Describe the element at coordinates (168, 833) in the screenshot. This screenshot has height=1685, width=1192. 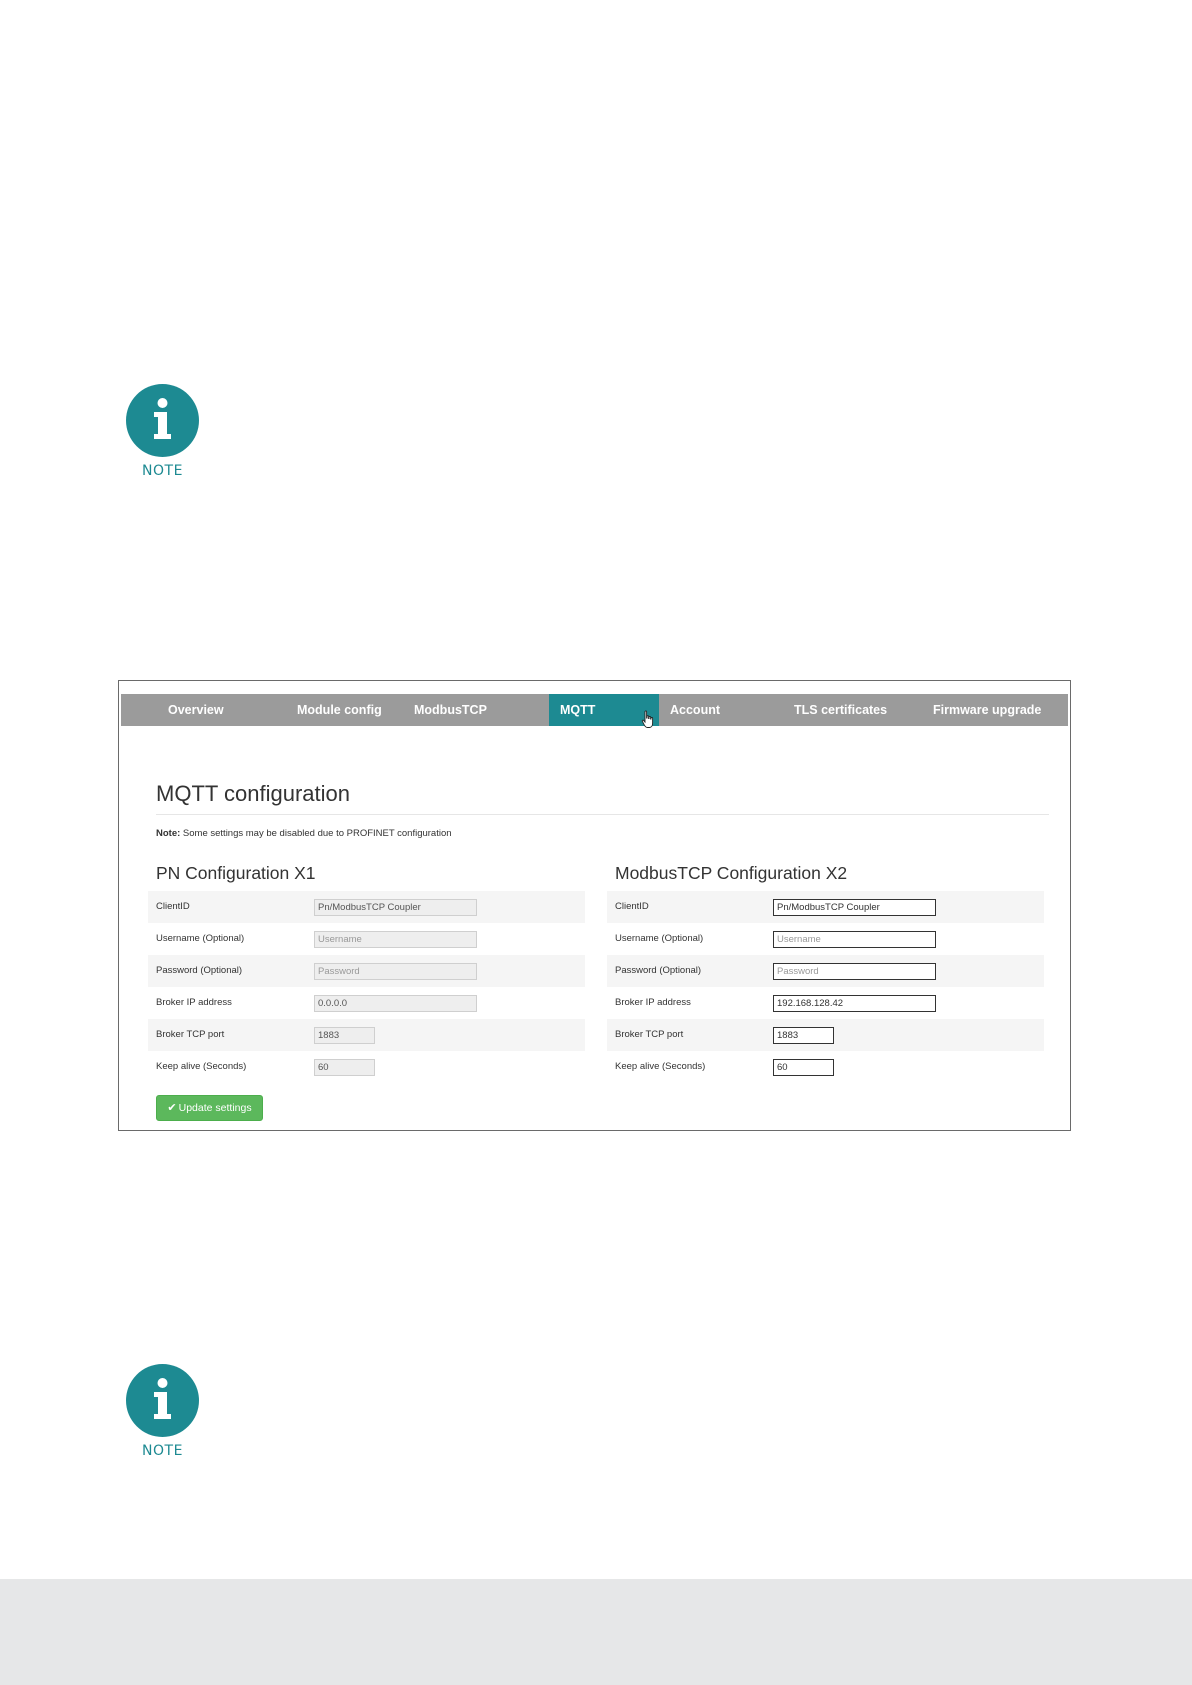
I see `note-prefix: Note:` at that location.